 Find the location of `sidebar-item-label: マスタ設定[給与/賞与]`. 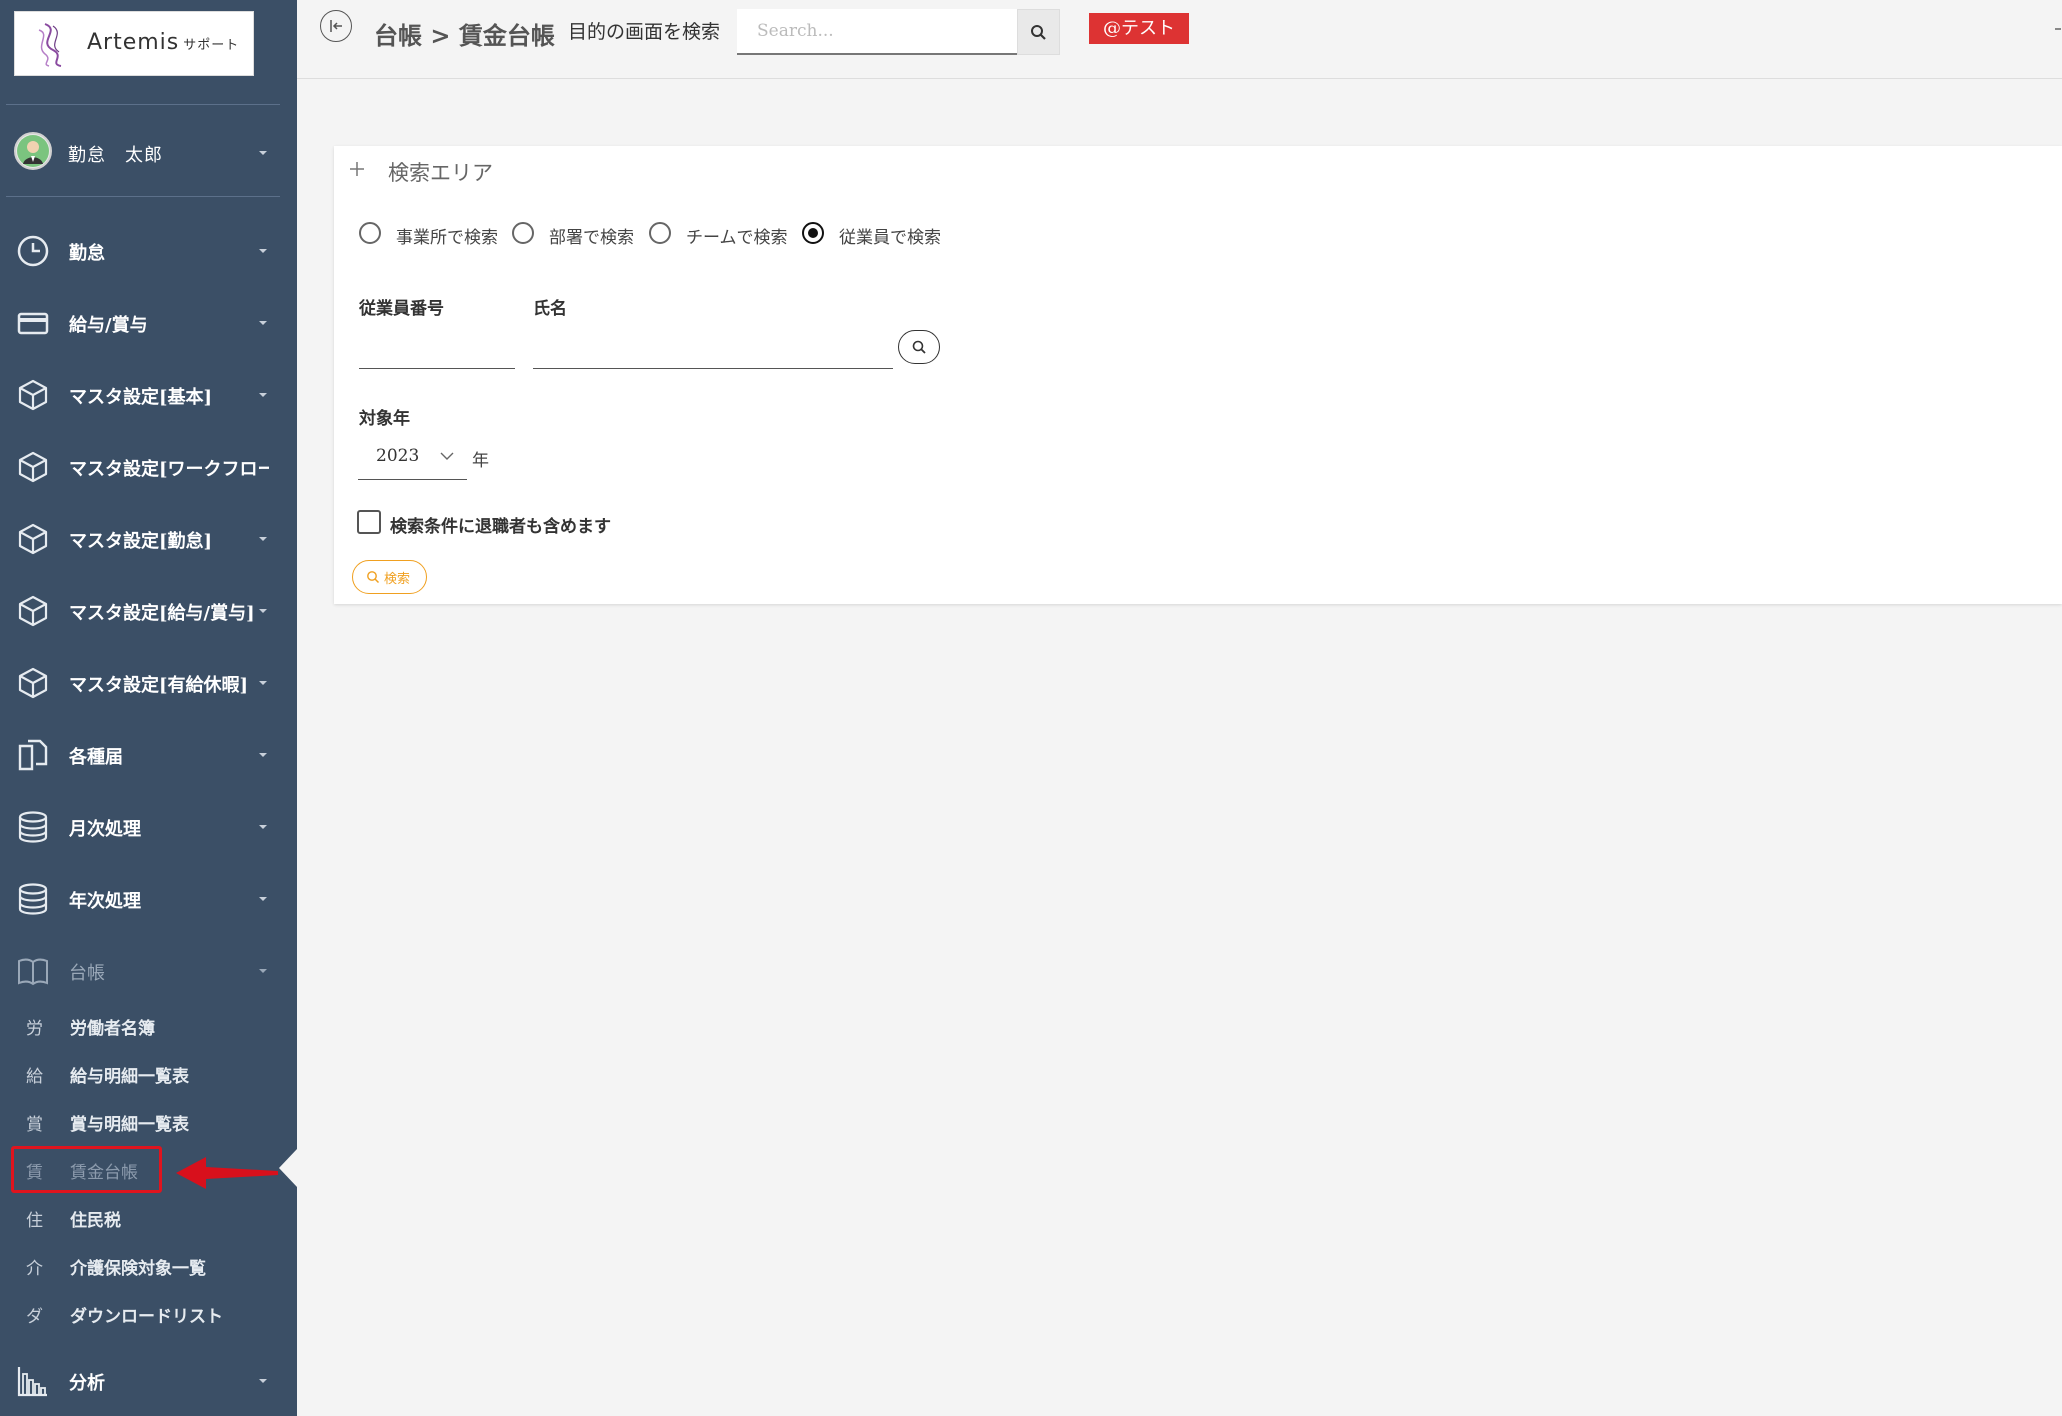

sidebar-item-label: マスタ設定[給与/賞与] is located at coordinates (162, 613).